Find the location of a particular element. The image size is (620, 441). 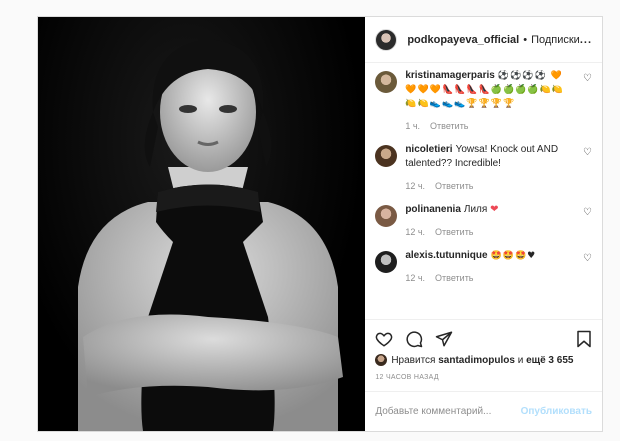

likes-and: и is located at coordinates (520, 360).